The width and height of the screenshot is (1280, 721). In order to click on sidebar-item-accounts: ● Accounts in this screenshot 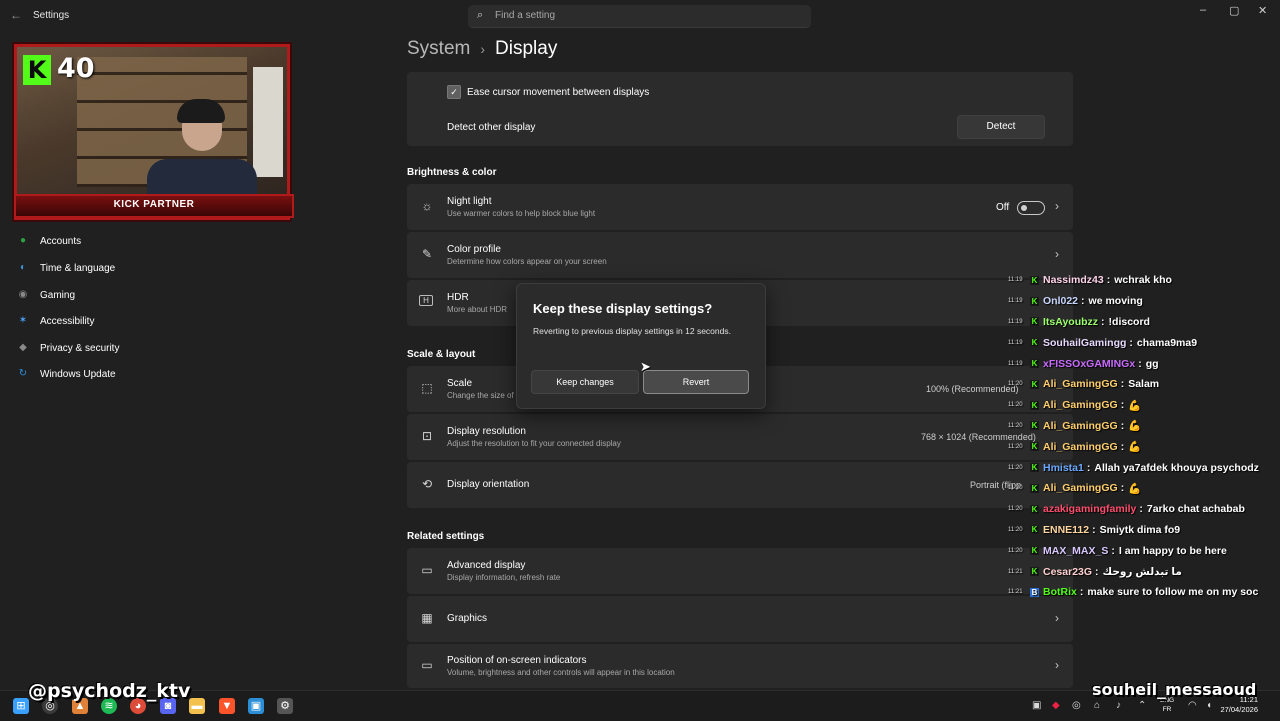, I will do `click(48, 241)`.